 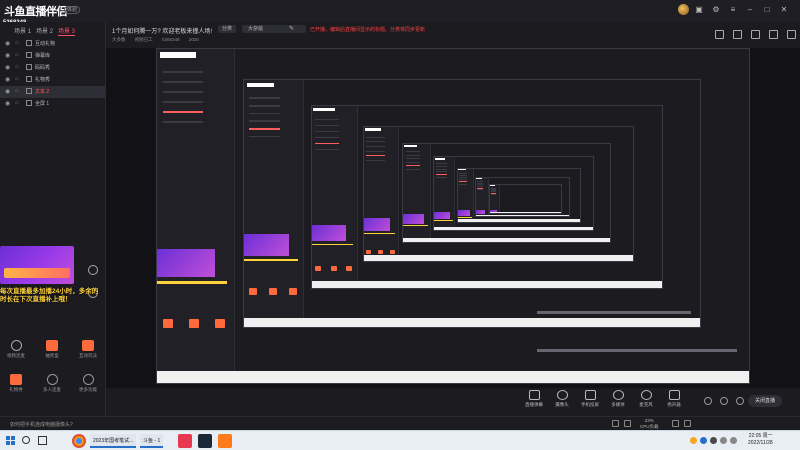 What do you see at coordinates (733, 440) in the screenshot?
I see `volume-icon` at bounding box center [733, 440].